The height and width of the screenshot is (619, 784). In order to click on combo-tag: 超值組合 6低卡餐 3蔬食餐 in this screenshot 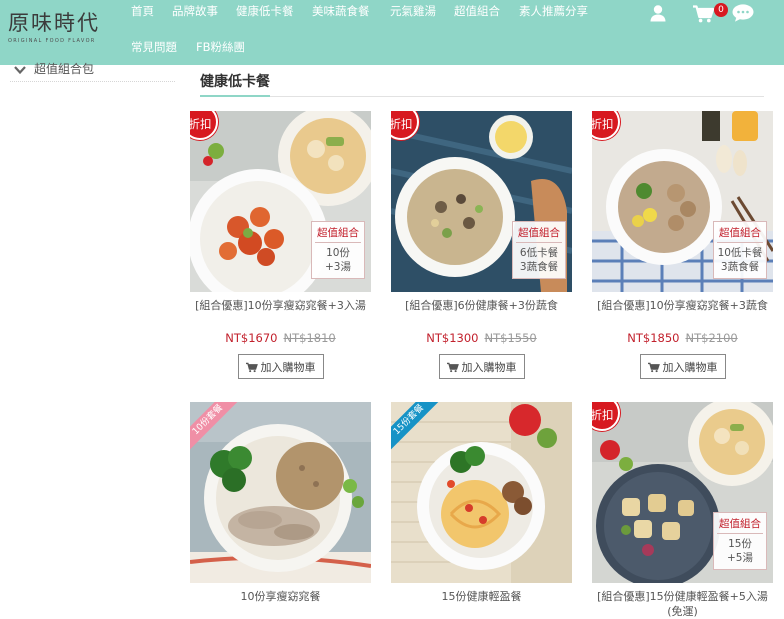, I will do `click(539, 250)`.